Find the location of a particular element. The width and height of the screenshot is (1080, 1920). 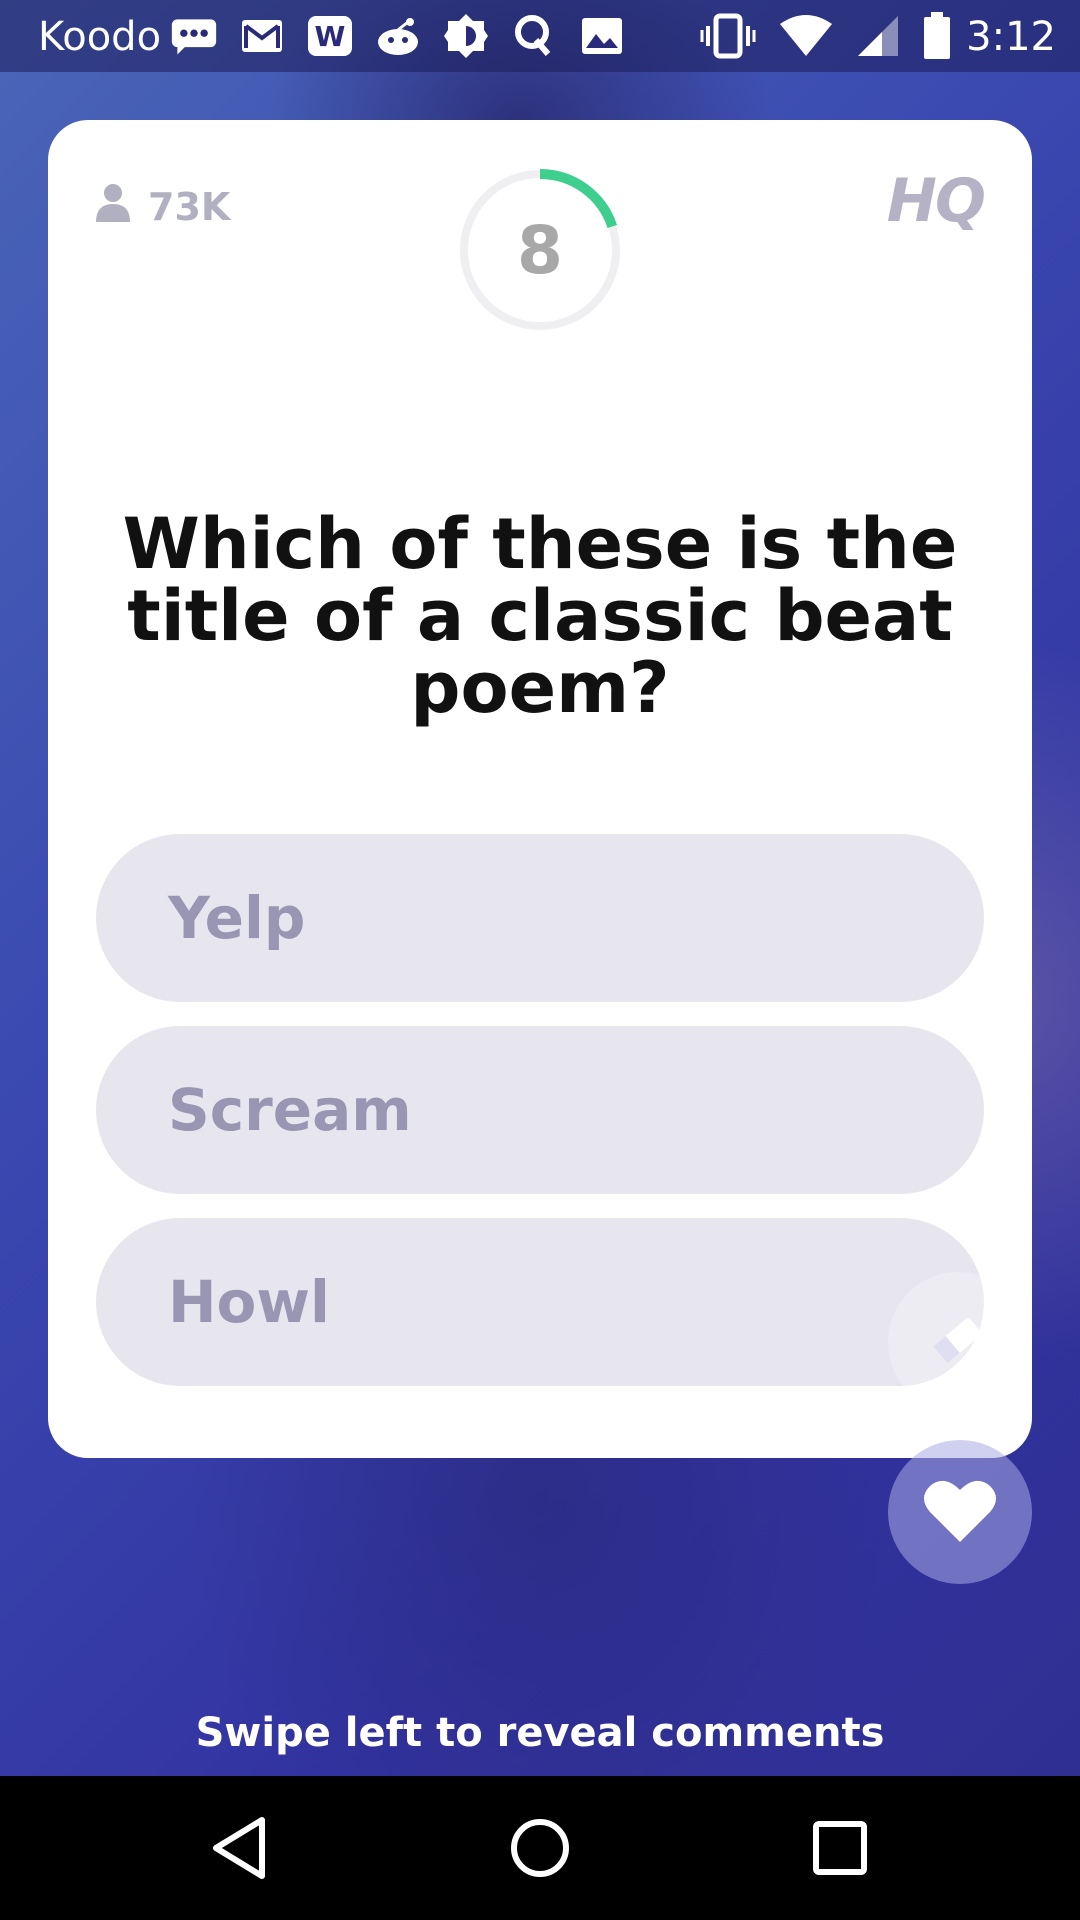

brightness-icon is located at coordinates (466, 36).